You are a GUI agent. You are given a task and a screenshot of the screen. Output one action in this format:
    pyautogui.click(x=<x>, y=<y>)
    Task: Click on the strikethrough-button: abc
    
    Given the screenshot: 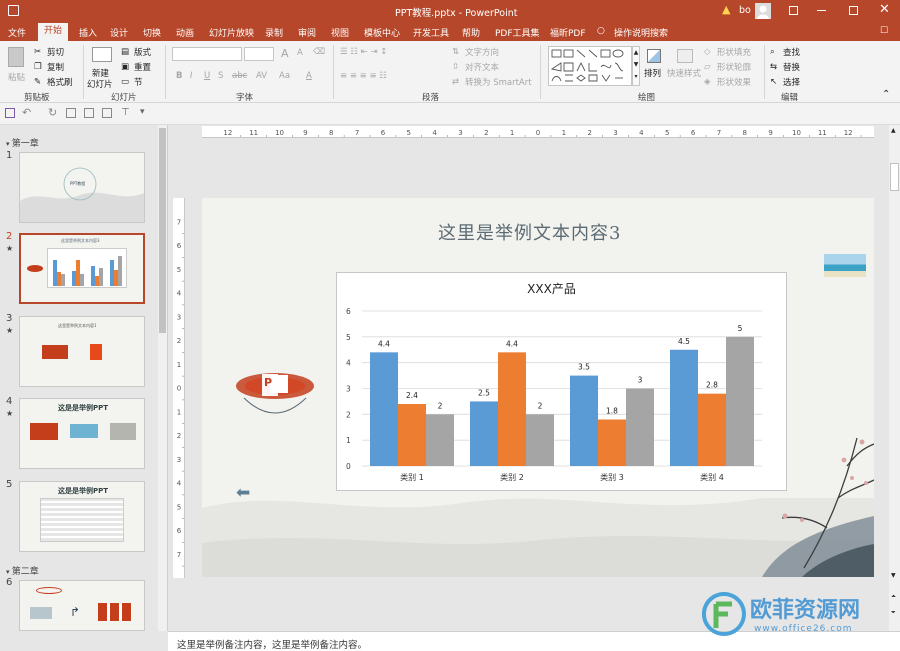 What is the action you would take?
    pyautogui.click(x=239, y=76)
    